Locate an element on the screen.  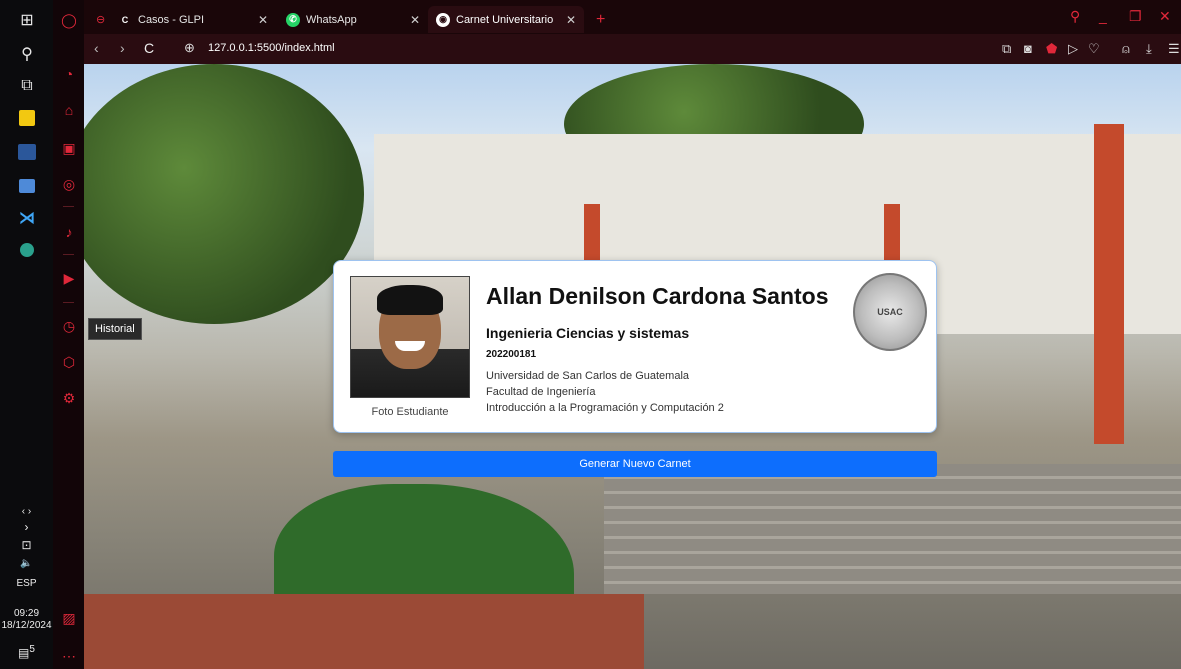
tab-title: Casos - GLPI is located at coordinates (171, 19).